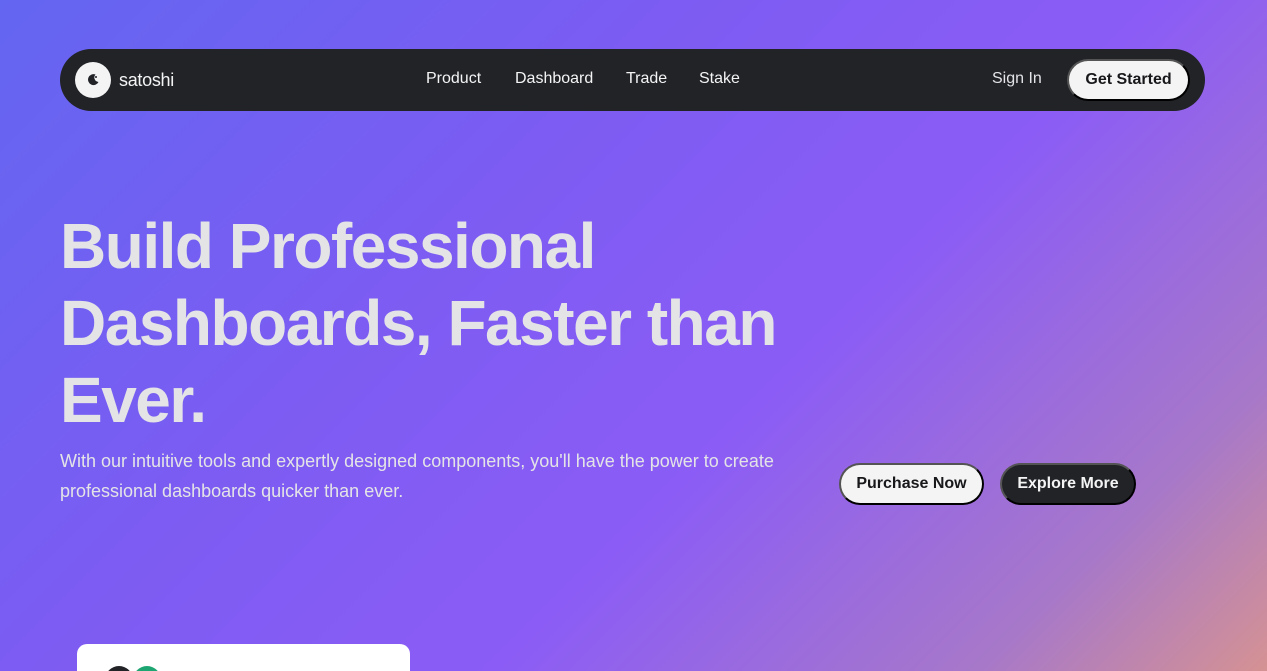 The image size is (1267, 671). Describe the element at coordinates (1017, 79) in the screenshot. I see `sign-in-link: Sign In` at that location.